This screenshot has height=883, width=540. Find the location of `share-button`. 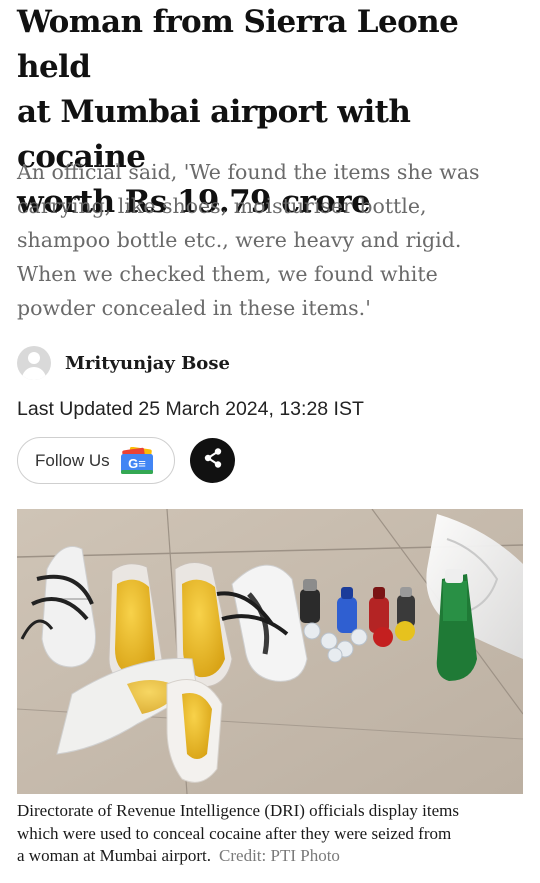

share-button is located at coordinates (212, 460).